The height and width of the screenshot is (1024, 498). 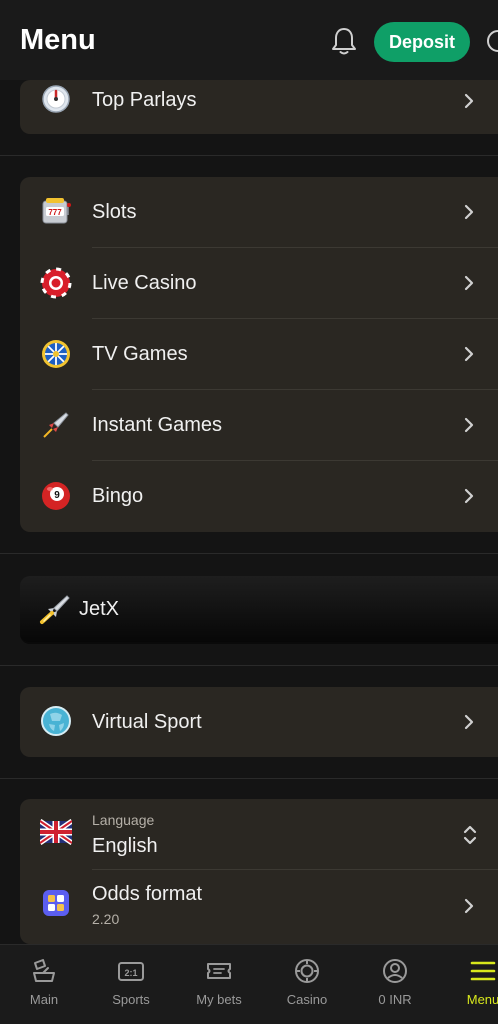 What do you see at coordinates (259, 283) in the screenshot?
I see `menu-item-live-casino: Live Casino` at bounding box center [259, 283].